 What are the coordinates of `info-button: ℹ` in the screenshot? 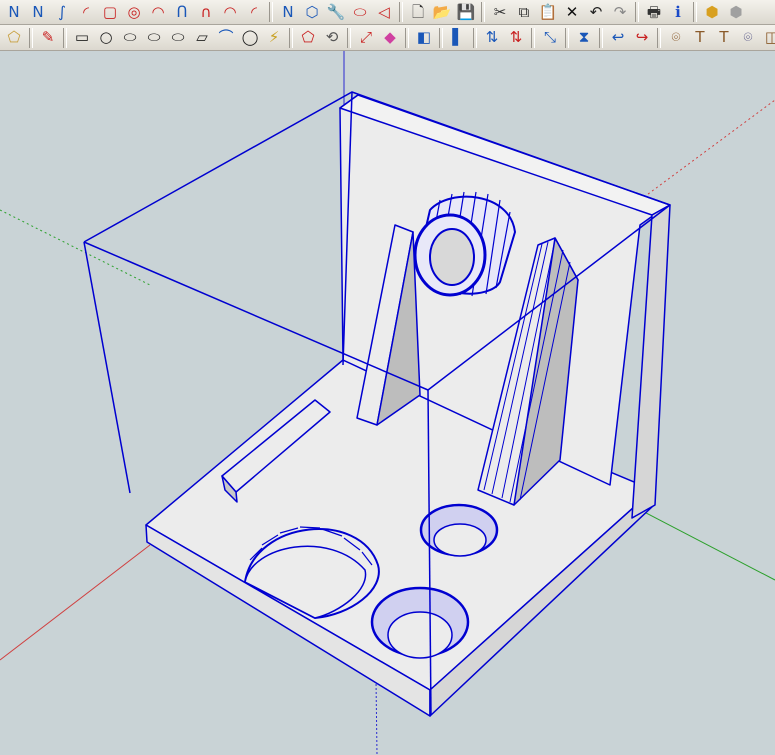 It's located at (678, 12).